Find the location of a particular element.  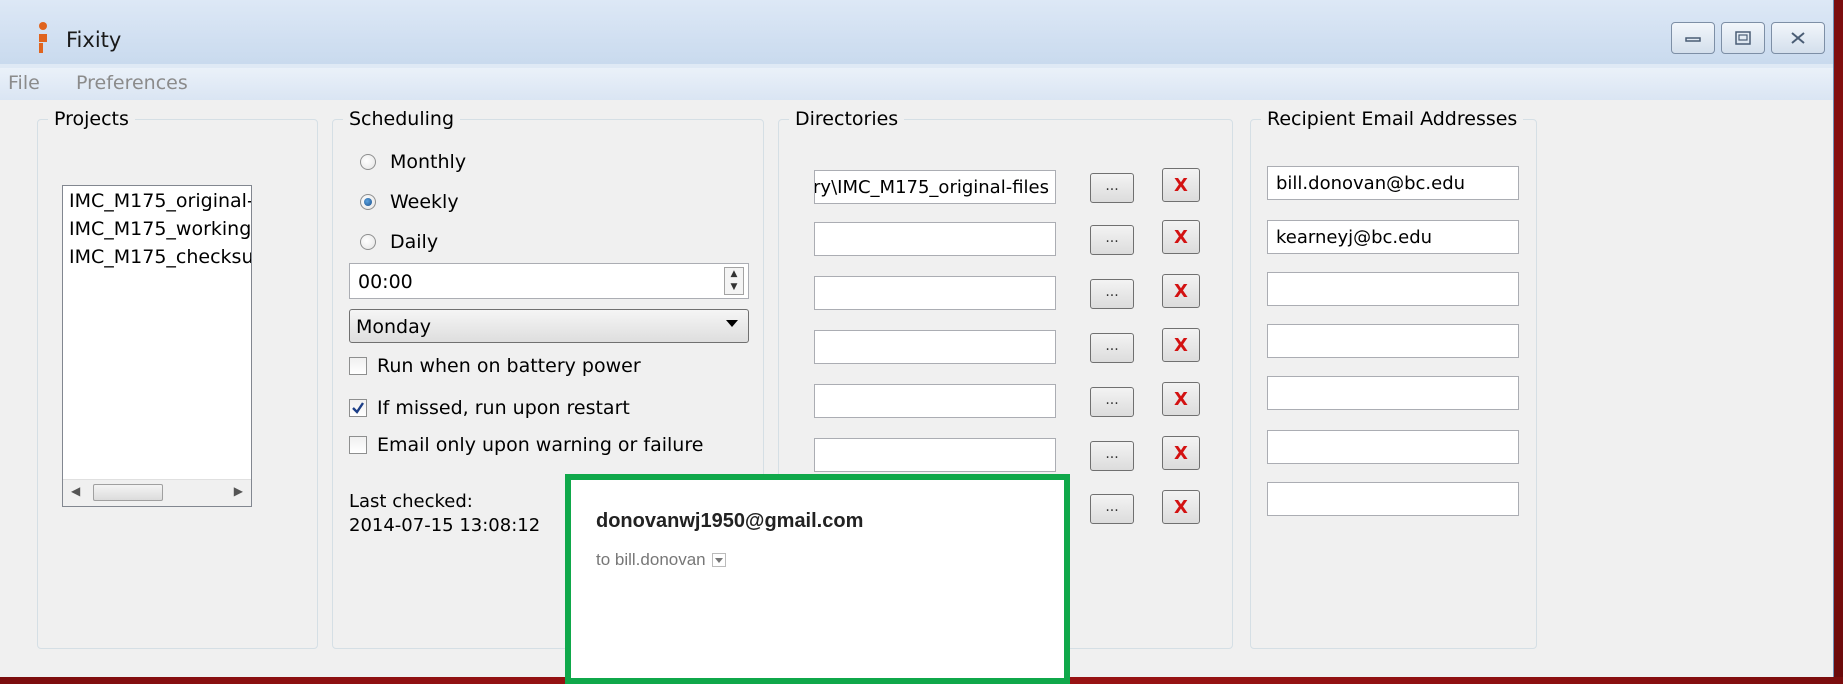

checkmark-icon is located at coordinates (358, 408).